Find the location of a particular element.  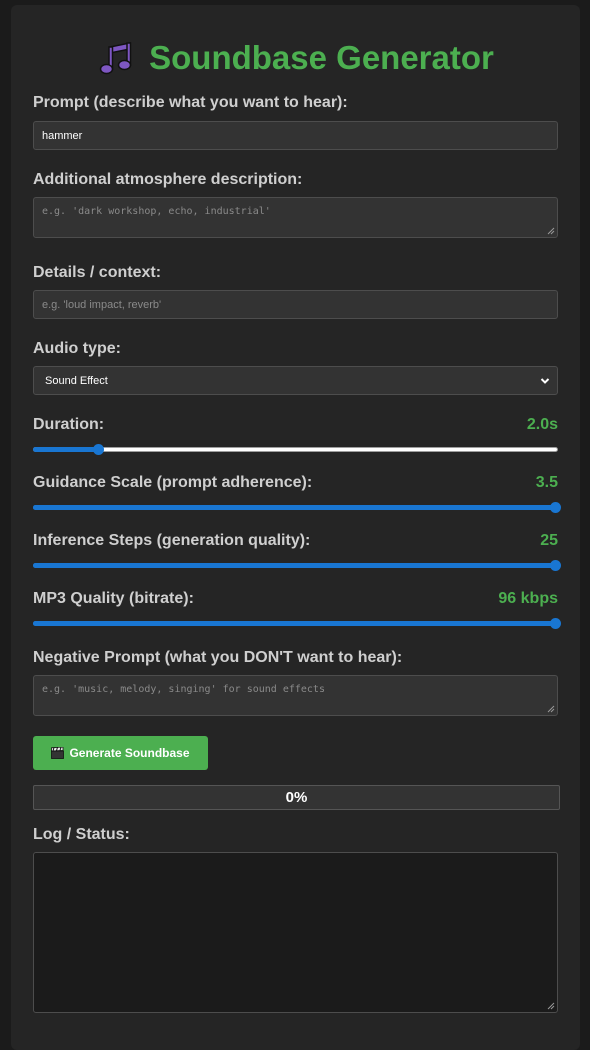

audio-type-select: Sound Effect is located at coordinates (295, 380).